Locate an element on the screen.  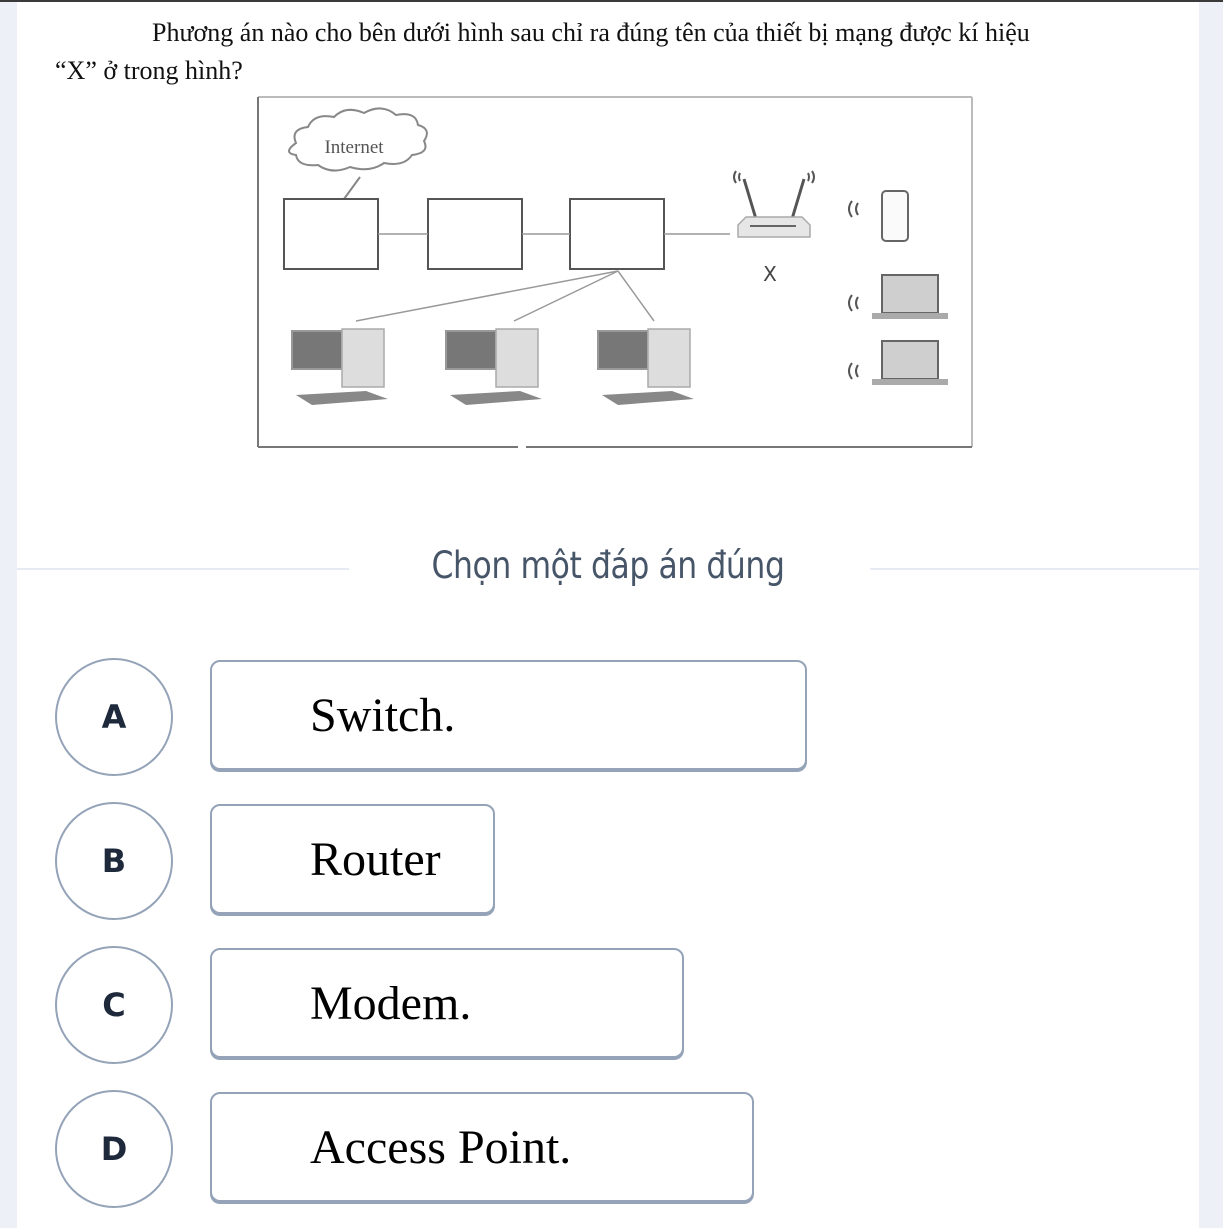
option-b-letter: B is located at coordinates (114, 861).